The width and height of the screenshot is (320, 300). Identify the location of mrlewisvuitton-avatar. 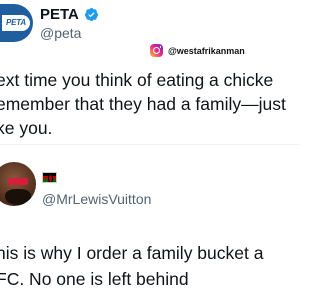
(18, 184).